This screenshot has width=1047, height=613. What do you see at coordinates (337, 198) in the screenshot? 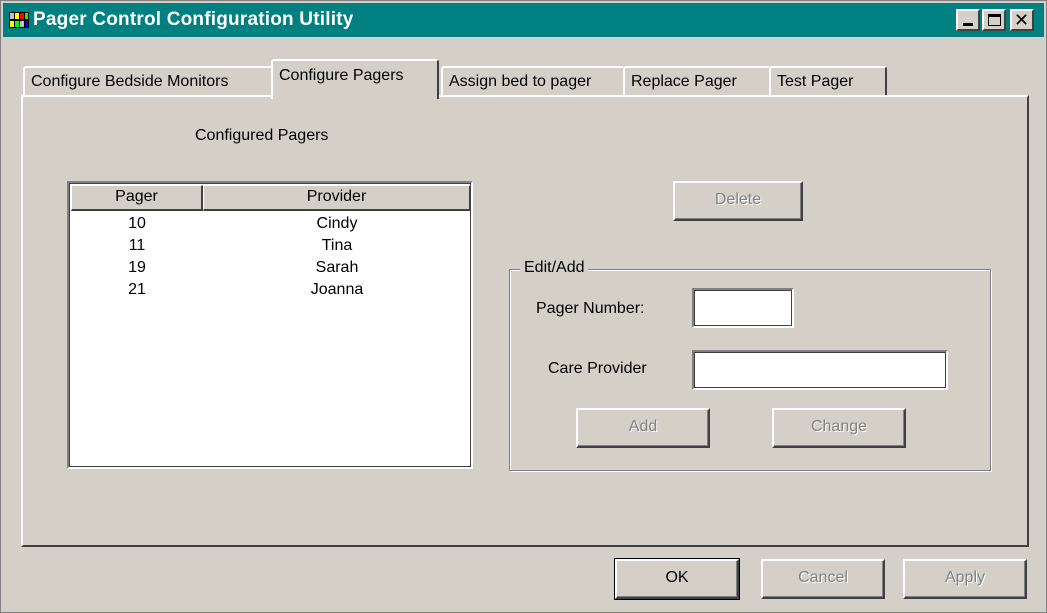
I see `column-header-provider: Provider` at bounding box center [337, 198].